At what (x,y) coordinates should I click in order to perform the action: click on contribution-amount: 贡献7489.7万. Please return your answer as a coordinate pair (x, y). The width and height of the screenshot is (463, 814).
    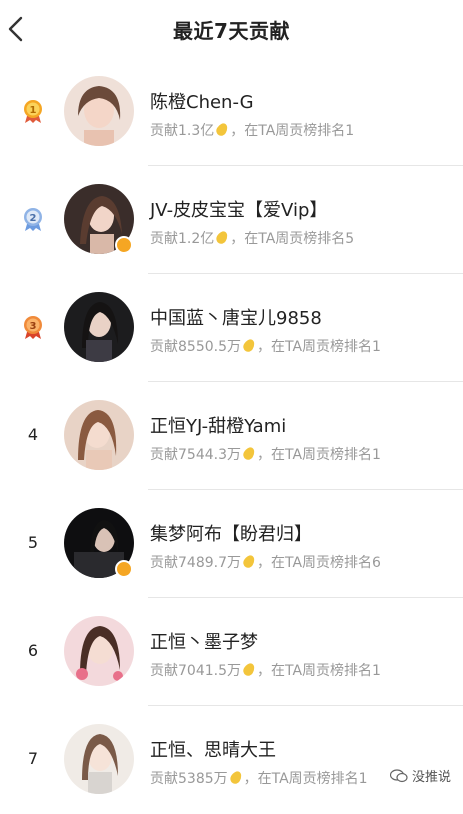
    Looking at the image, I should click on (195, 563).